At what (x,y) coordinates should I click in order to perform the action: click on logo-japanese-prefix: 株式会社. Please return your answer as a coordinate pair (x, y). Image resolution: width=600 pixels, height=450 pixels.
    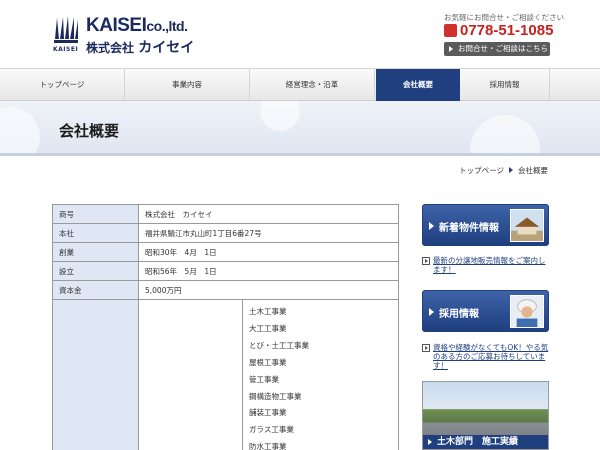
    Looking at the image, I should click on (110, 48).